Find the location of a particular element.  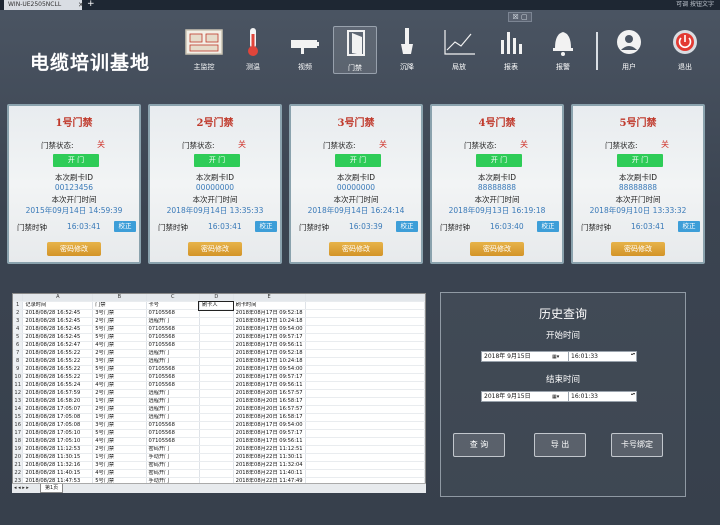

table-cell: 2018/08/28 11:40:15 is located at coordinates (58, 473).